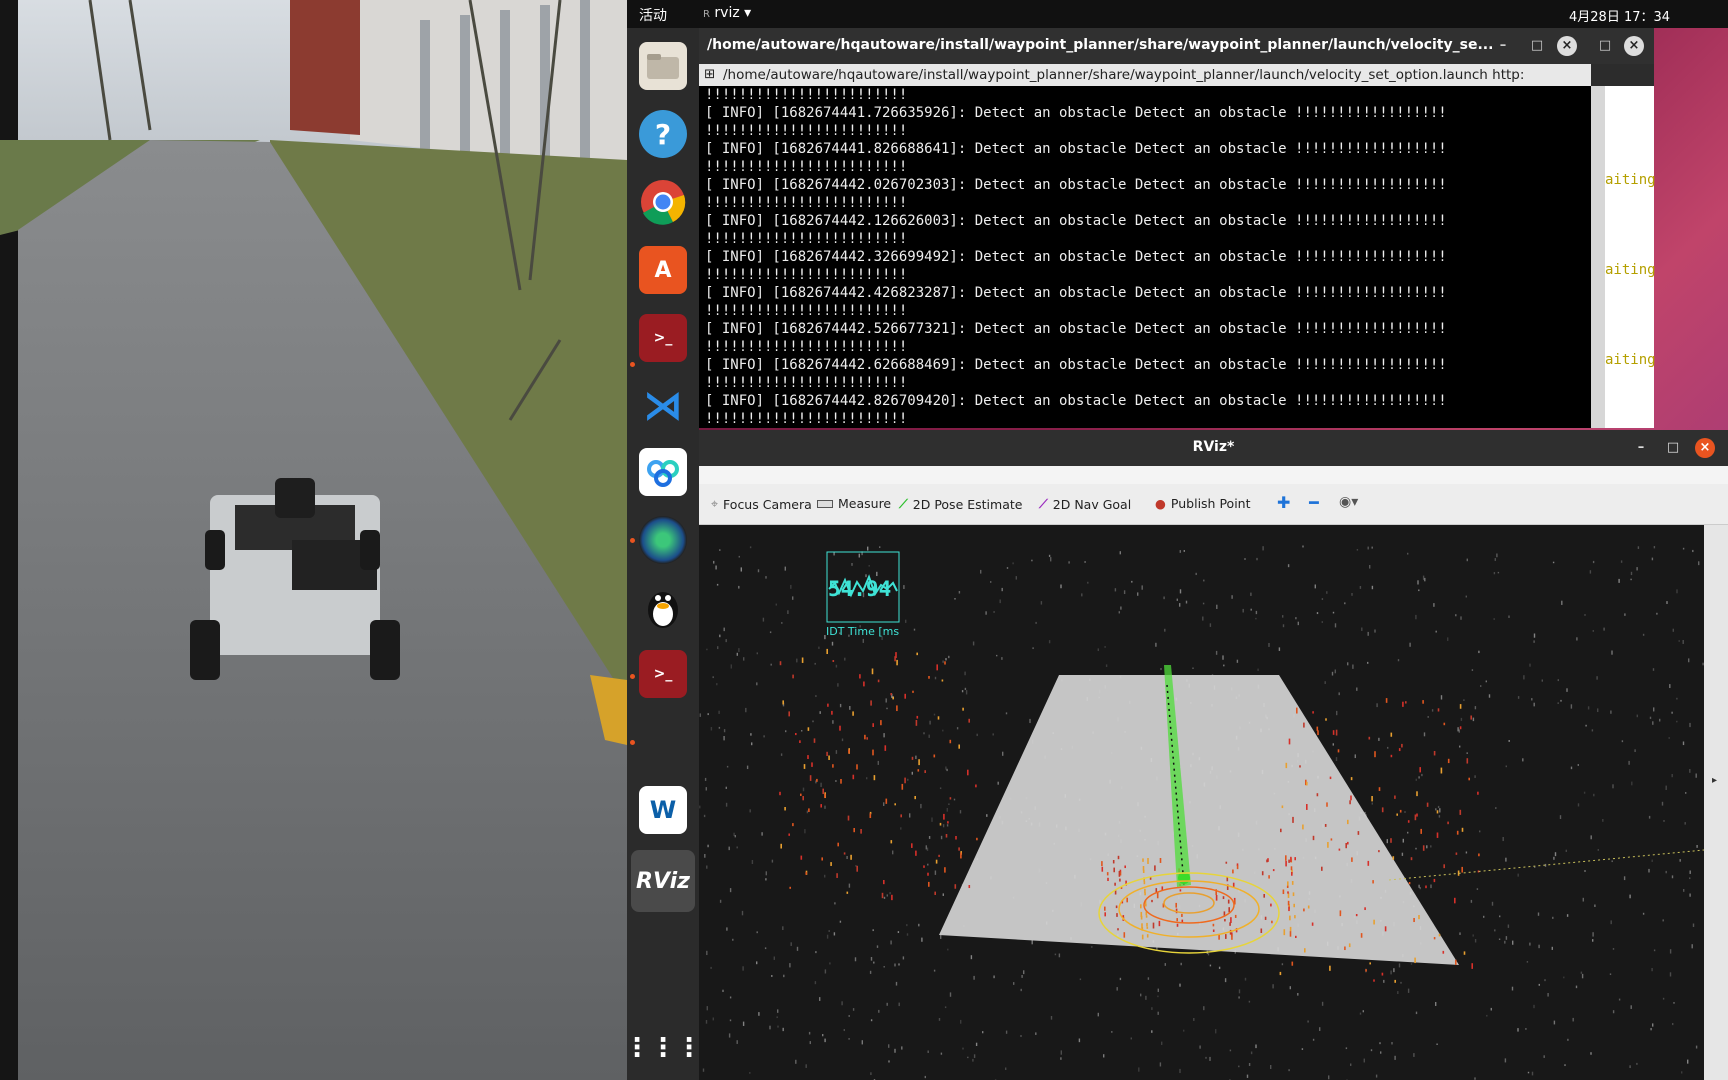 The width and height of the screenshot is (1728, 1080). I want to click on background-window-edge: aiting aiting aiting, so click(1630, 257).